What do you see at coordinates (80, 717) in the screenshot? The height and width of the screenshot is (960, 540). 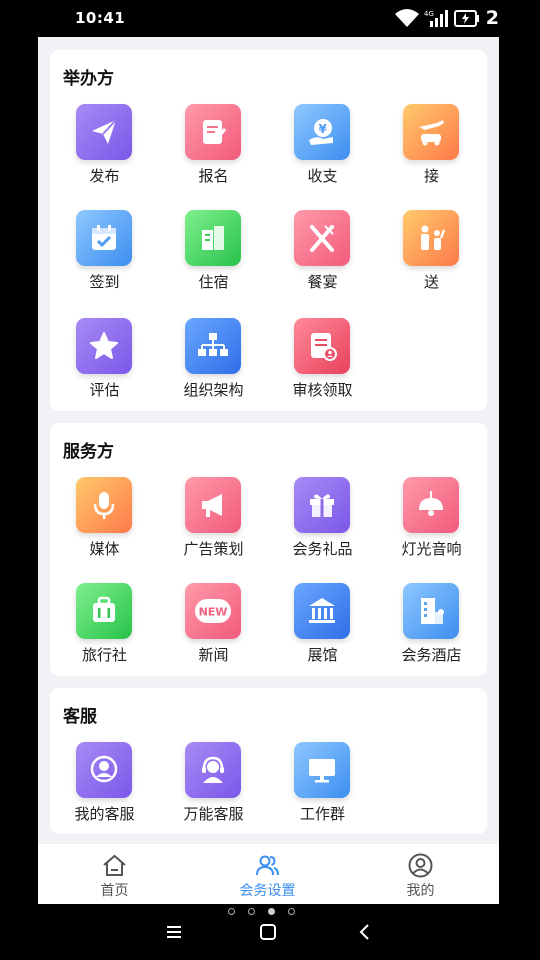 I see `section-title: 客服` at bounding box center [80, 717].